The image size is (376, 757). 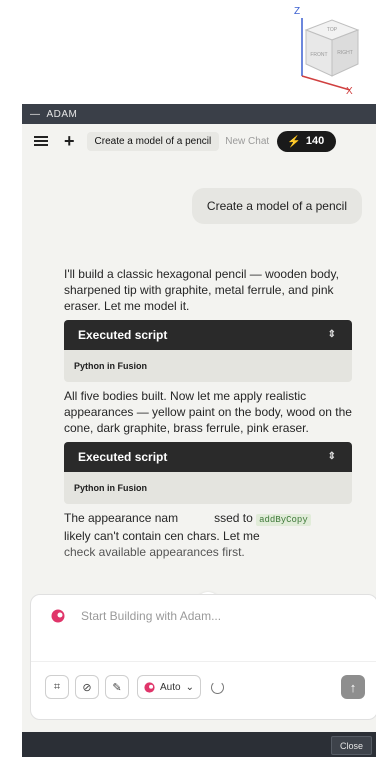 I want to click on view-cube: Z TOP FRONT RIGHT X, so click(x=328, y=52).